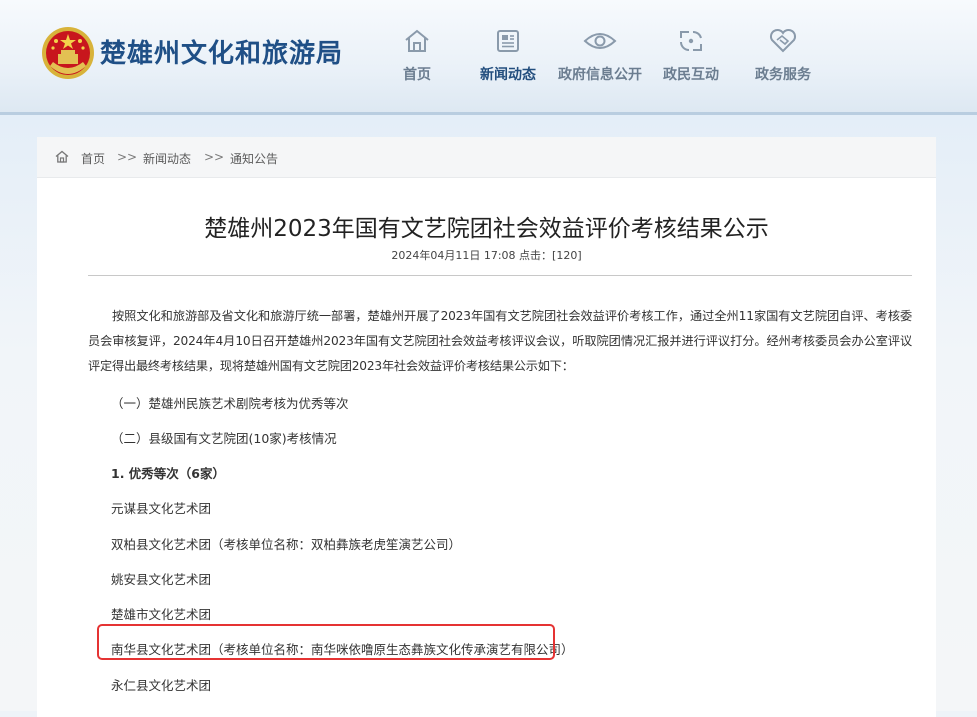 The height and width of the screenshot is (717, 977). What do you see at coordinates (286, 544) in the screenshot?
I see `troupe-item: 双柏县文化艺术团（考核单位名称：双柏彝族老虎笙演艺公司）` at bounding box center [286, 544].